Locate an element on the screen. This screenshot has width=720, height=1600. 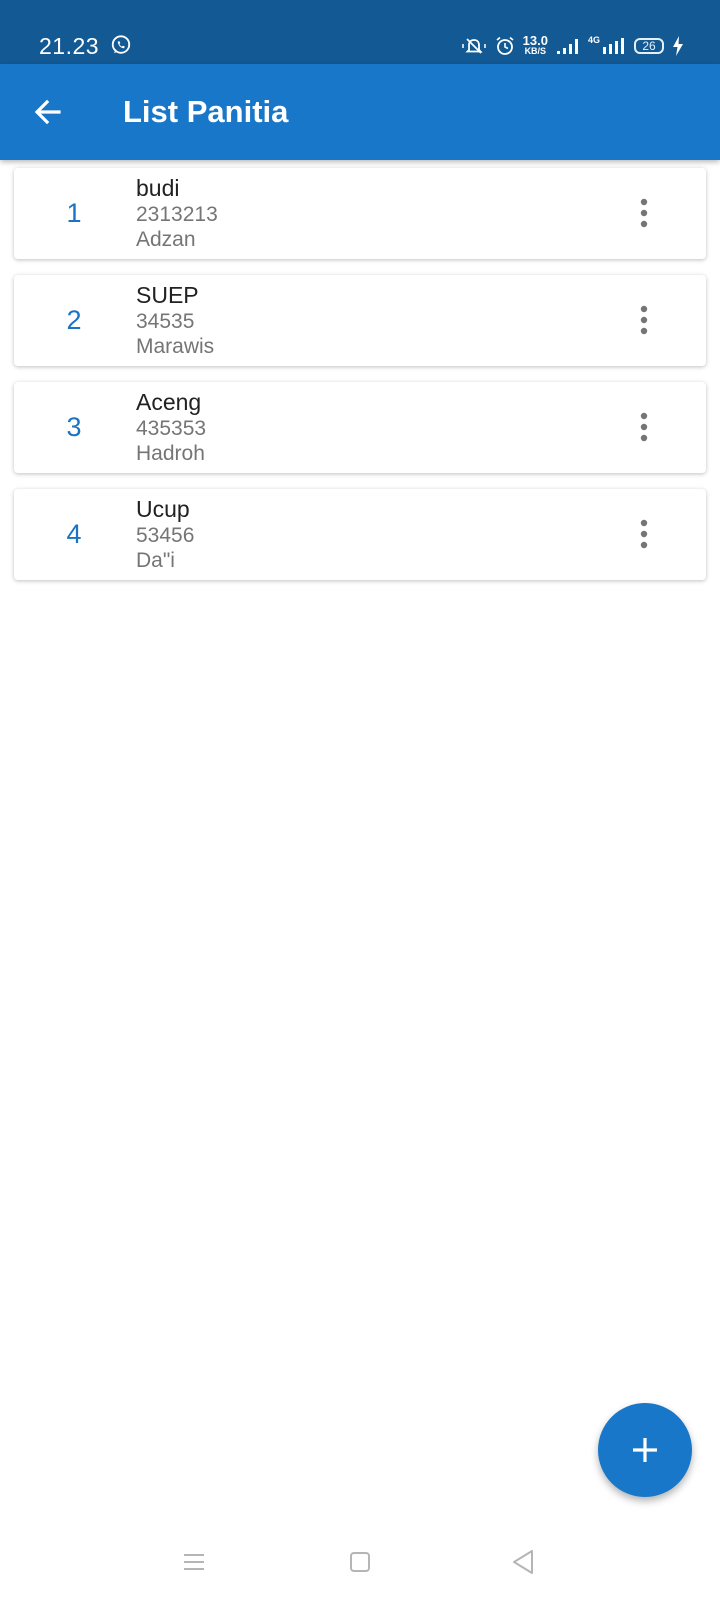
whatsapp-icon is located at coordinates (121, 45).